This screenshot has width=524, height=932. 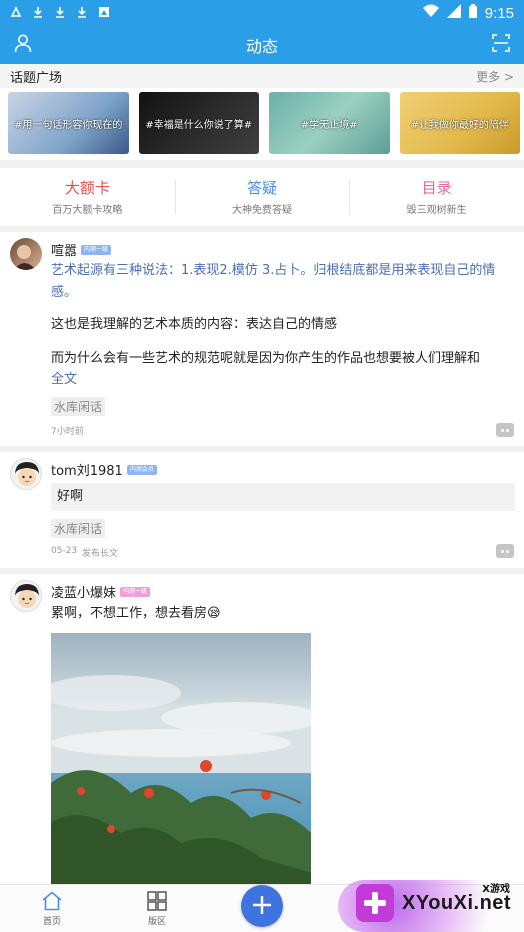 I want to click on gamepad-icon, so click(x=375, y=903).